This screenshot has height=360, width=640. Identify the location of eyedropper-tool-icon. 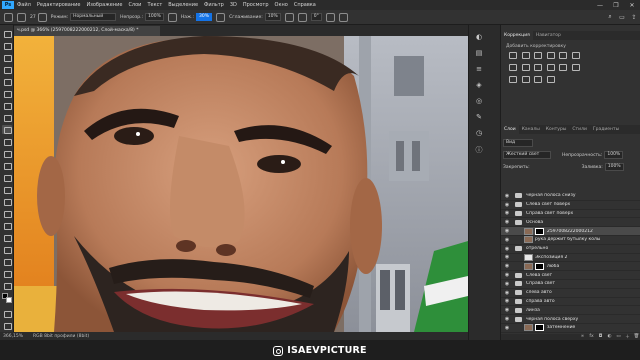
(7, 105).